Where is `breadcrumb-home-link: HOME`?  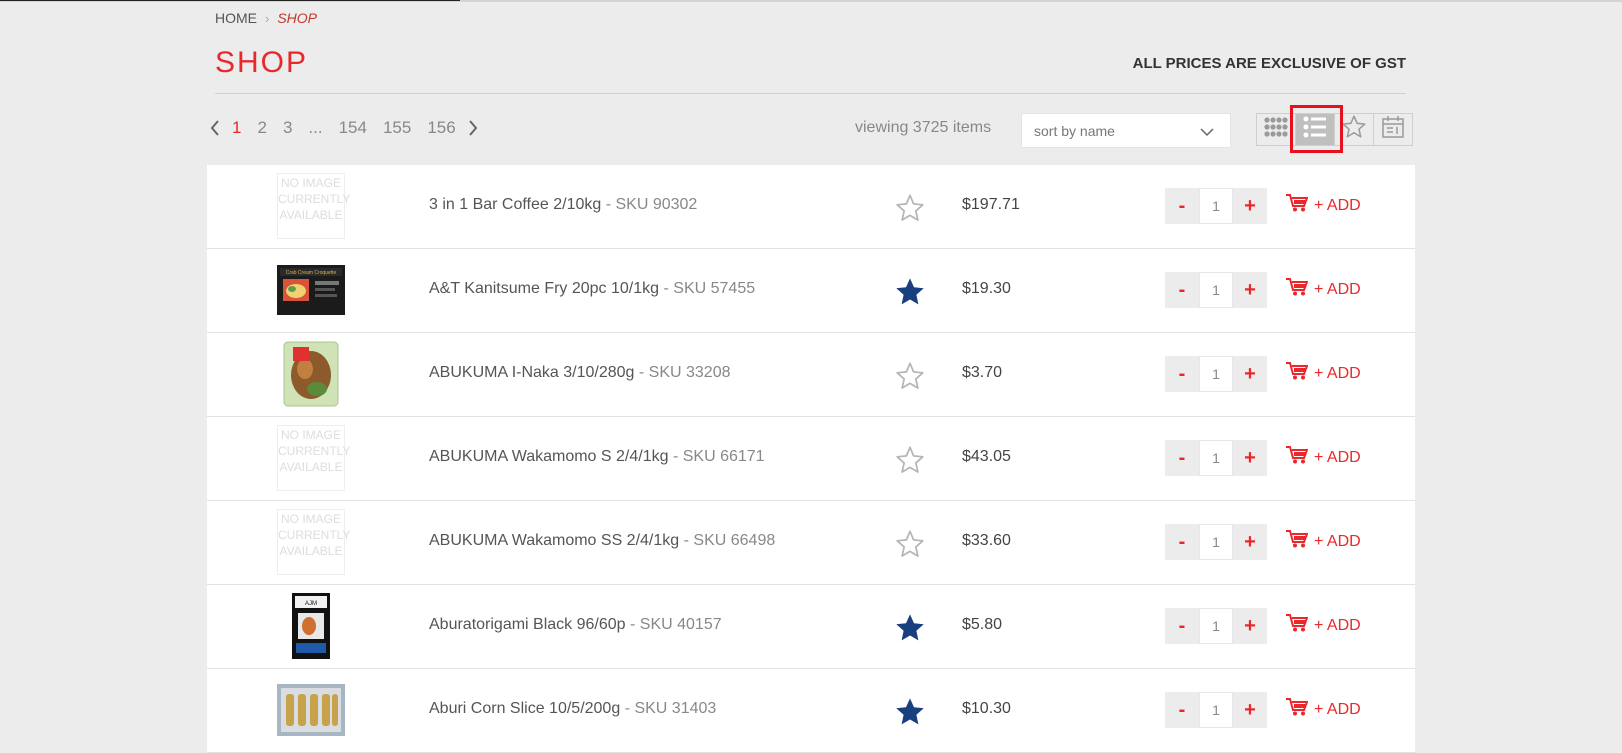
breadcrumb-home-link: HOME is located at coordinates (236, 18).